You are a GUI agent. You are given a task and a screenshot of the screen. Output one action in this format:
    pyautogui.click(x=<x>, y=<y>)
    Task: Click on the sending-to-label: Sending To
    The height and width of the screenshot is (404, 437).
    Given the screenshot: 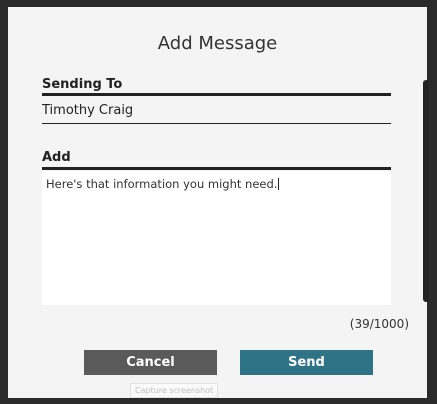 What is the action you would take?
    pyautogui.click(x=82, y=84)
    